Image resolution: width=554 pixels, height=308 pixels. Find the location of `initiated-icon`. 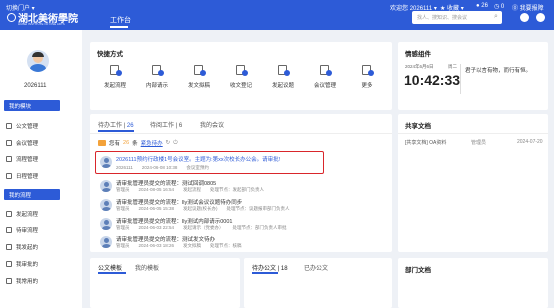

initiated-icon is located at coordinates (9, 247).